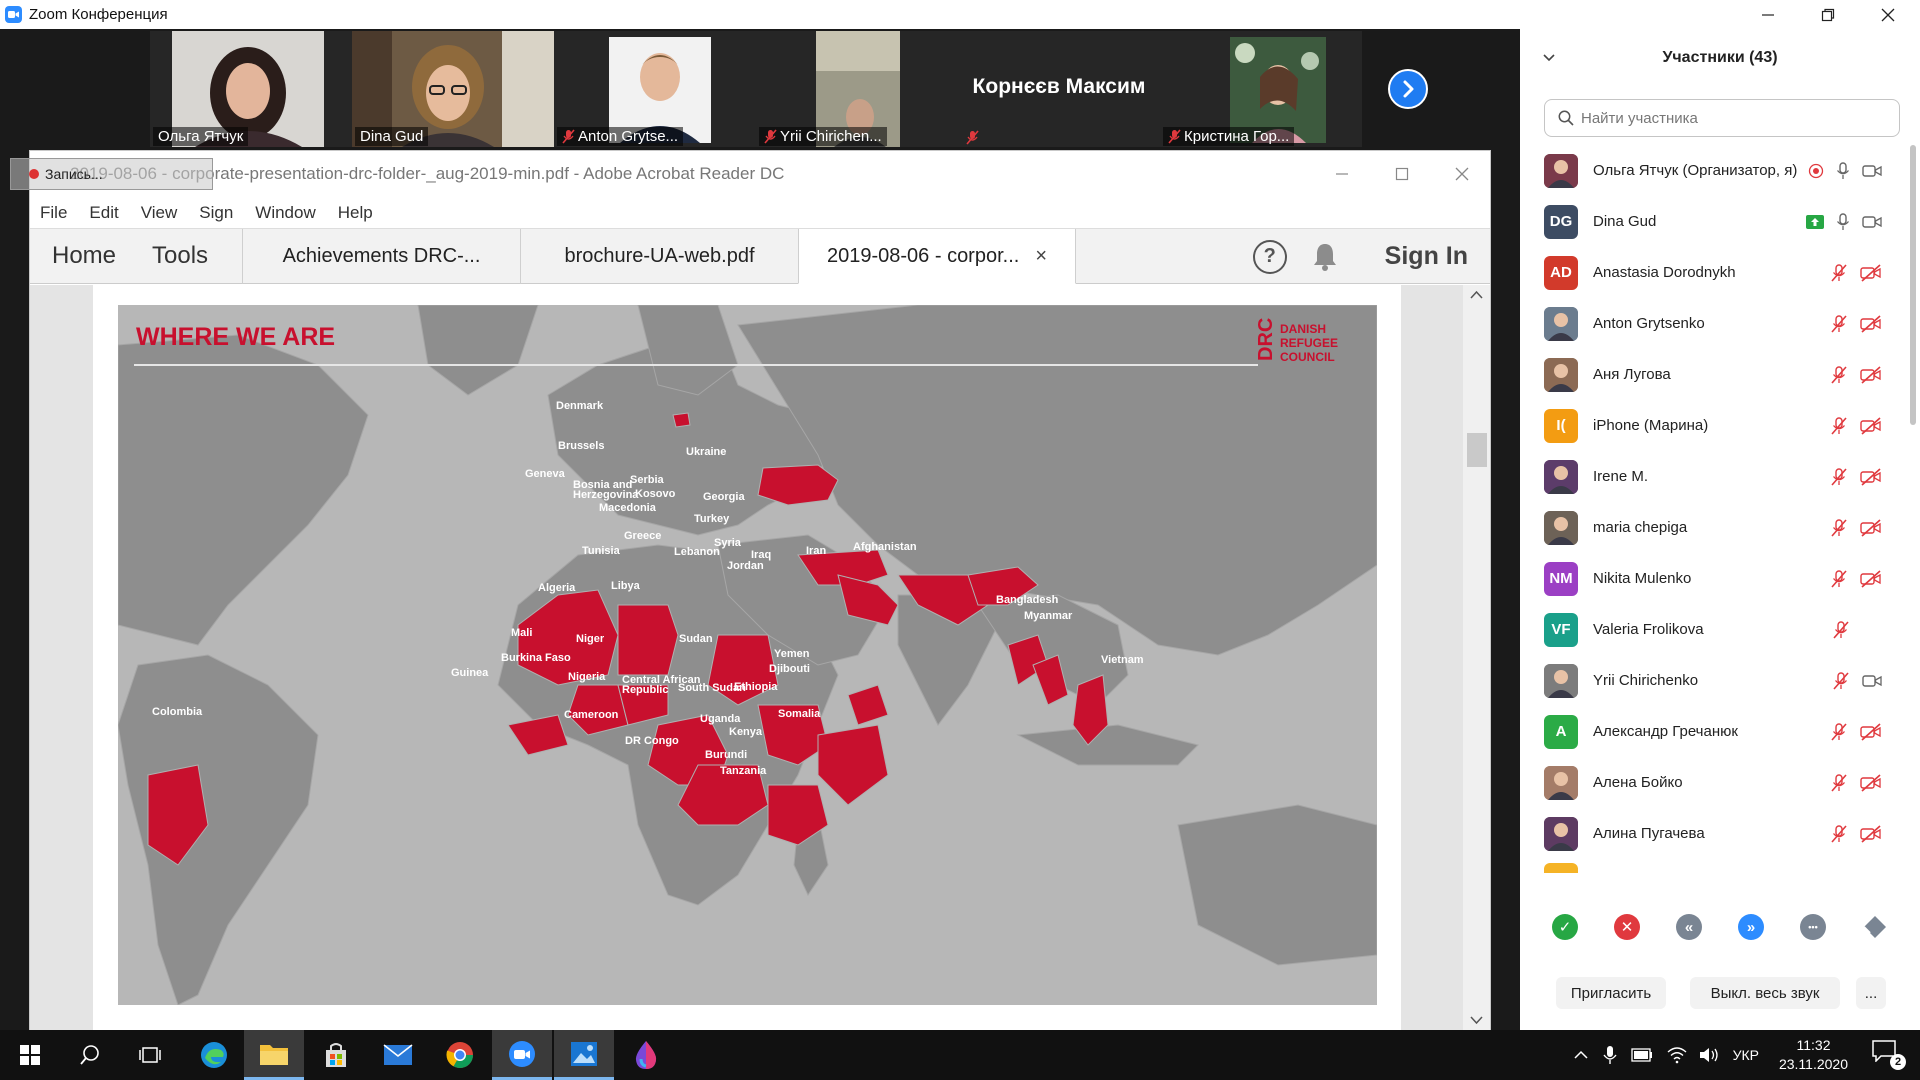 The height and width of the screenshot is (1080, 1920). I want to click on acrobat-maximize-button, so click(1402, 174).